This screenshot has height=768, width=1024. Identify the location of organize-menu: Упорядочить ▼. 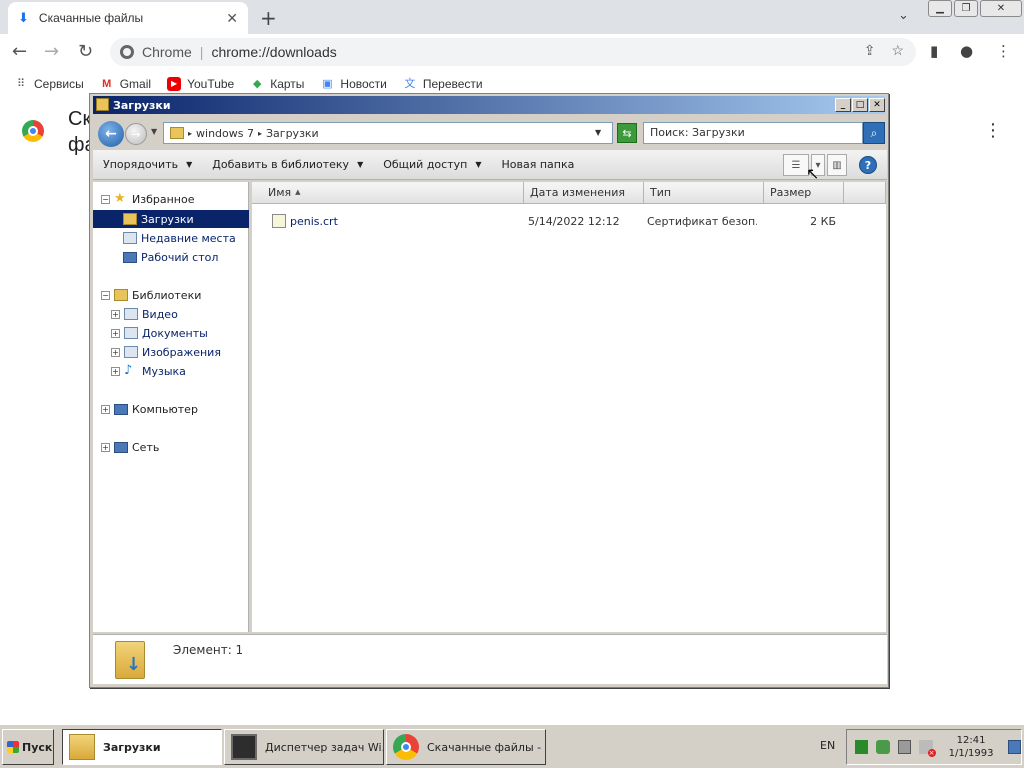
(147, 164).